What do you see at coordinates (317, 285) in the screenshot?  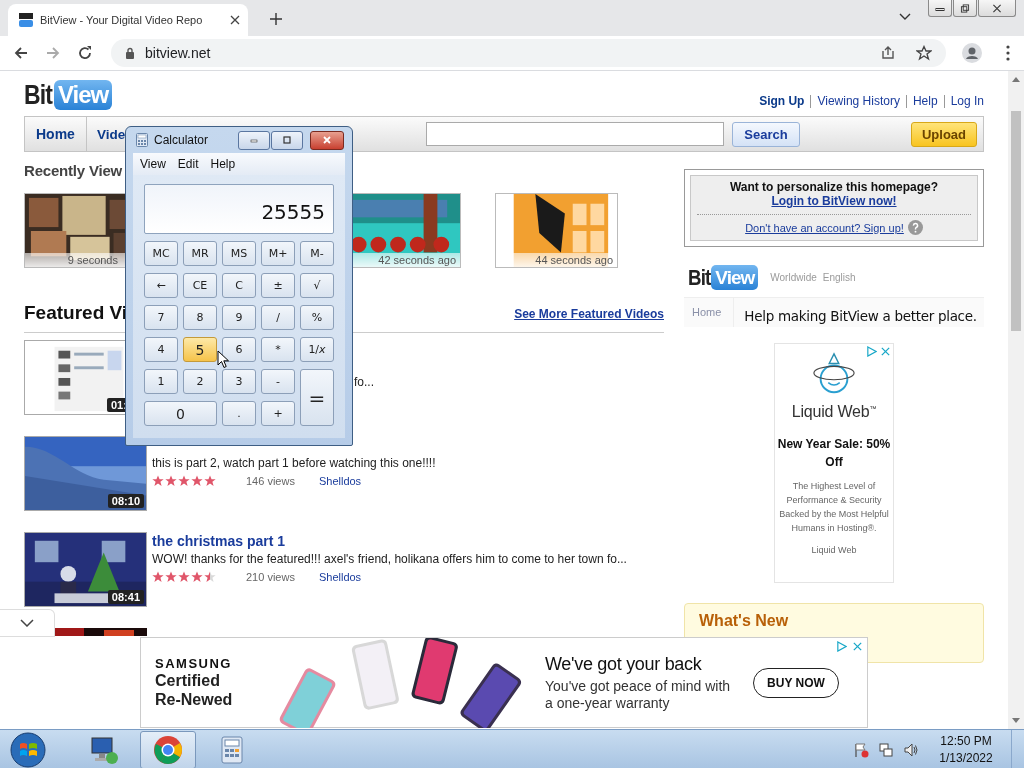 I see `calculator-key: √` at bounding box center [317, 285].